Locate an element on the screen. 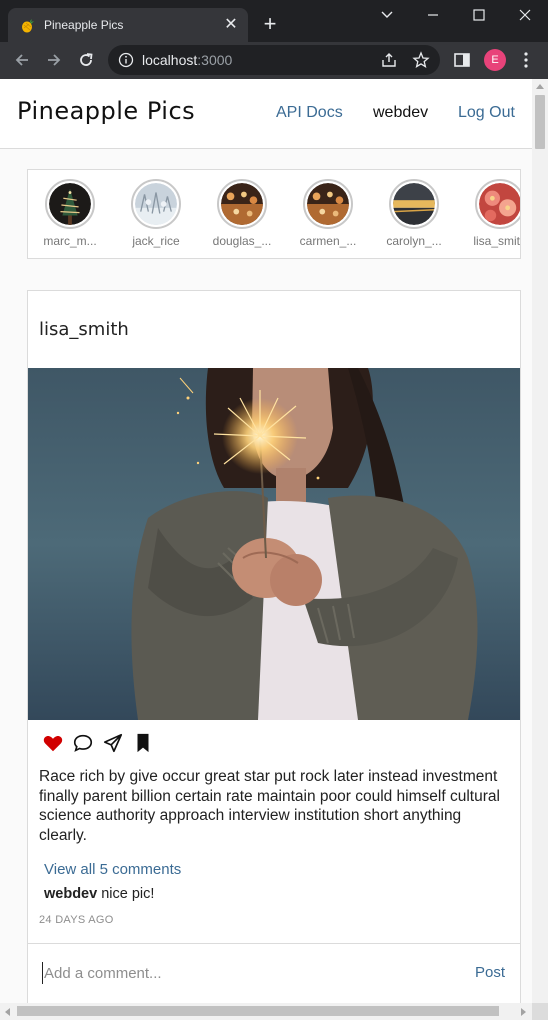 This screenshot has width=548, height=1020. story-username: jack_rice is located at coordinates (156, 241).